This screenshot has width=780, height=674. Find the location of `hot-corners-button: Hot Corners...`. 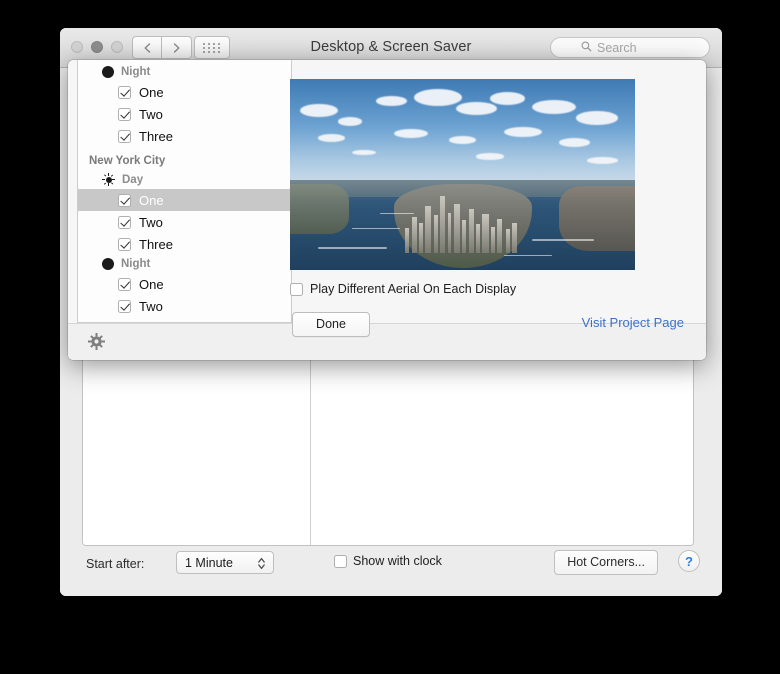

hot-corners-button: Hot Corners... is located at coordinates (606, 562).